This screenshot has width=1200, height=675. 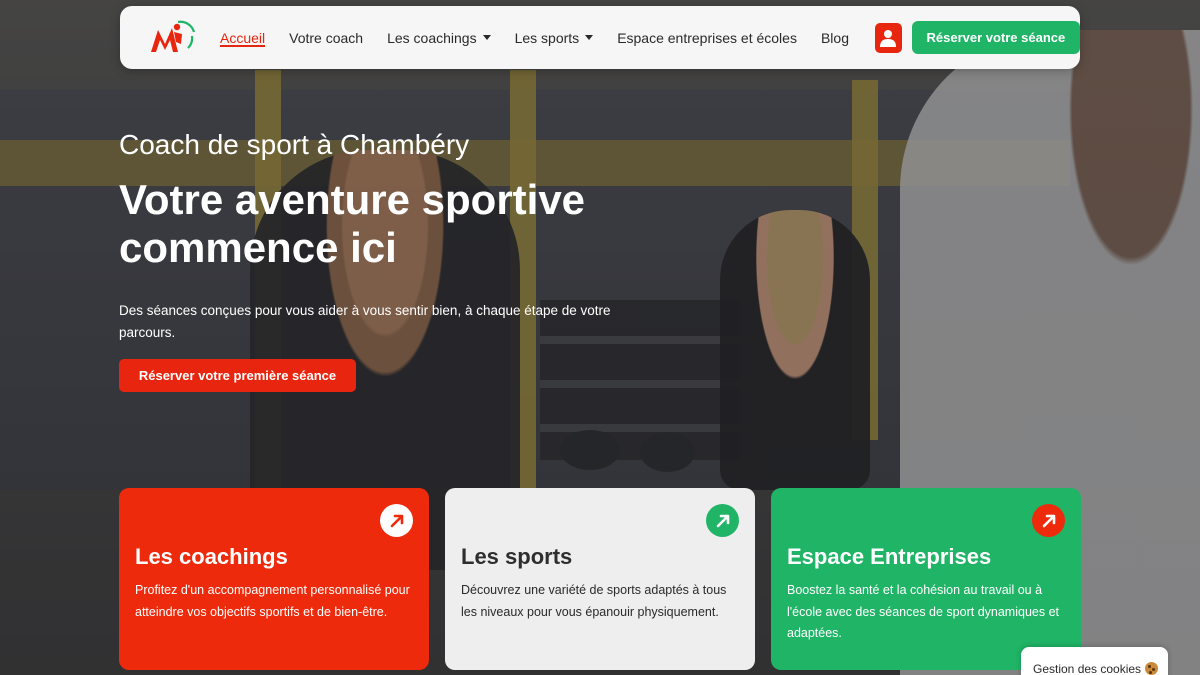 I want to click on hero-headline: Votre aventure sportive commence ici, so click(x=352, y=223).